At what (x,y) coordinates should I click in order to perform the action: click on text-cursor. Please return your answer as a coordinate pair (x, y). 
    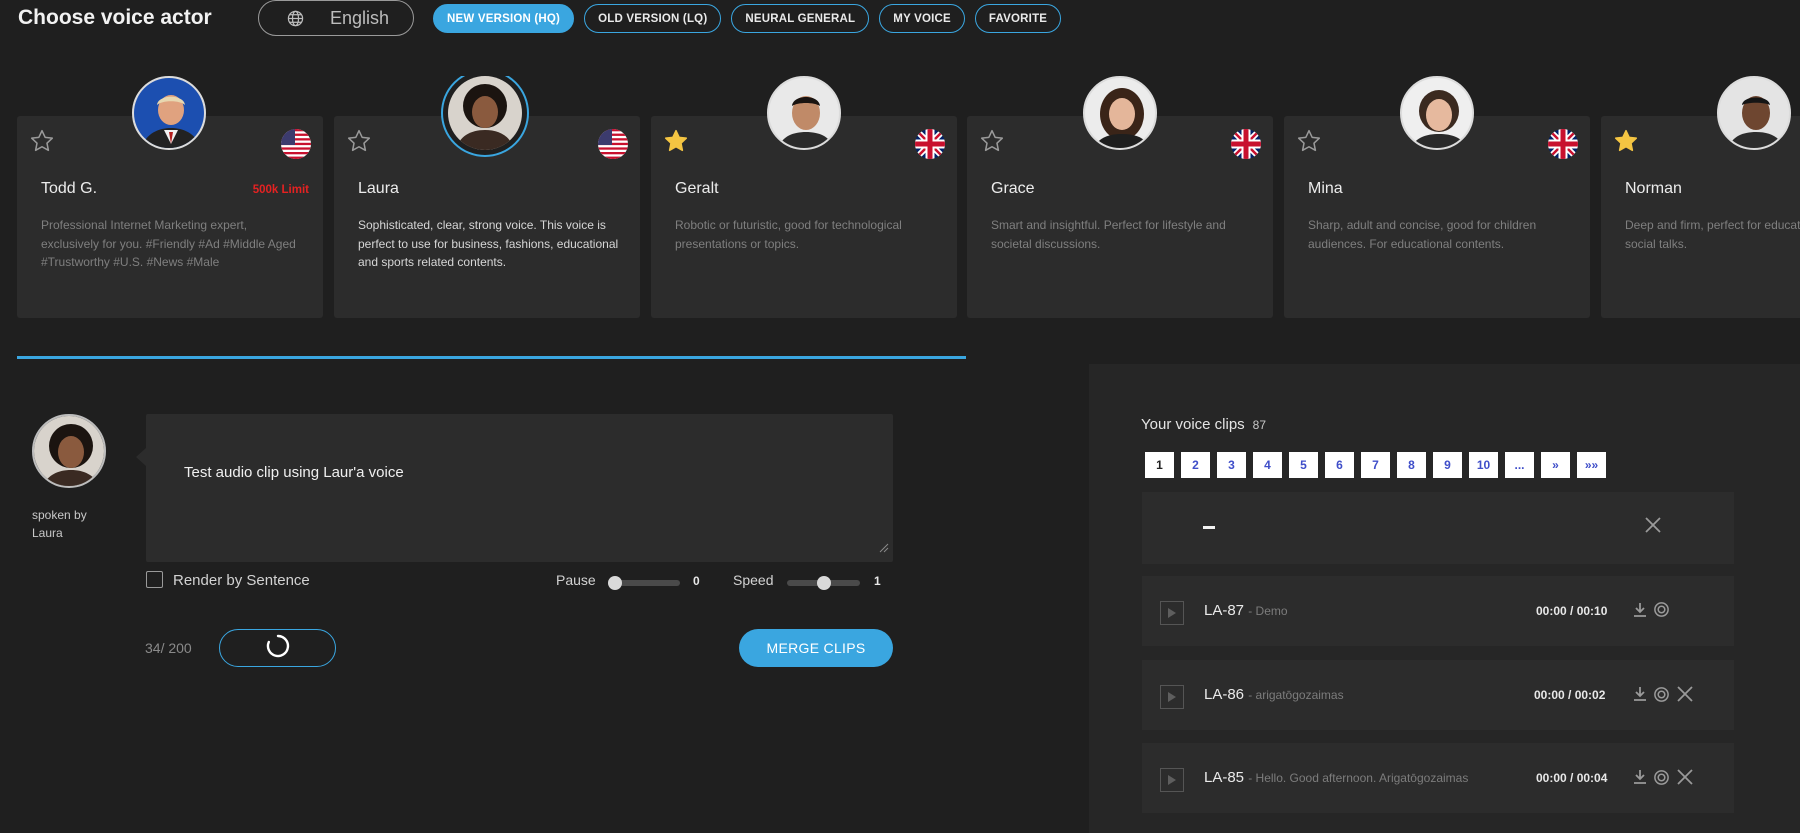
    Looking at the image, I should click on (1209, 527).